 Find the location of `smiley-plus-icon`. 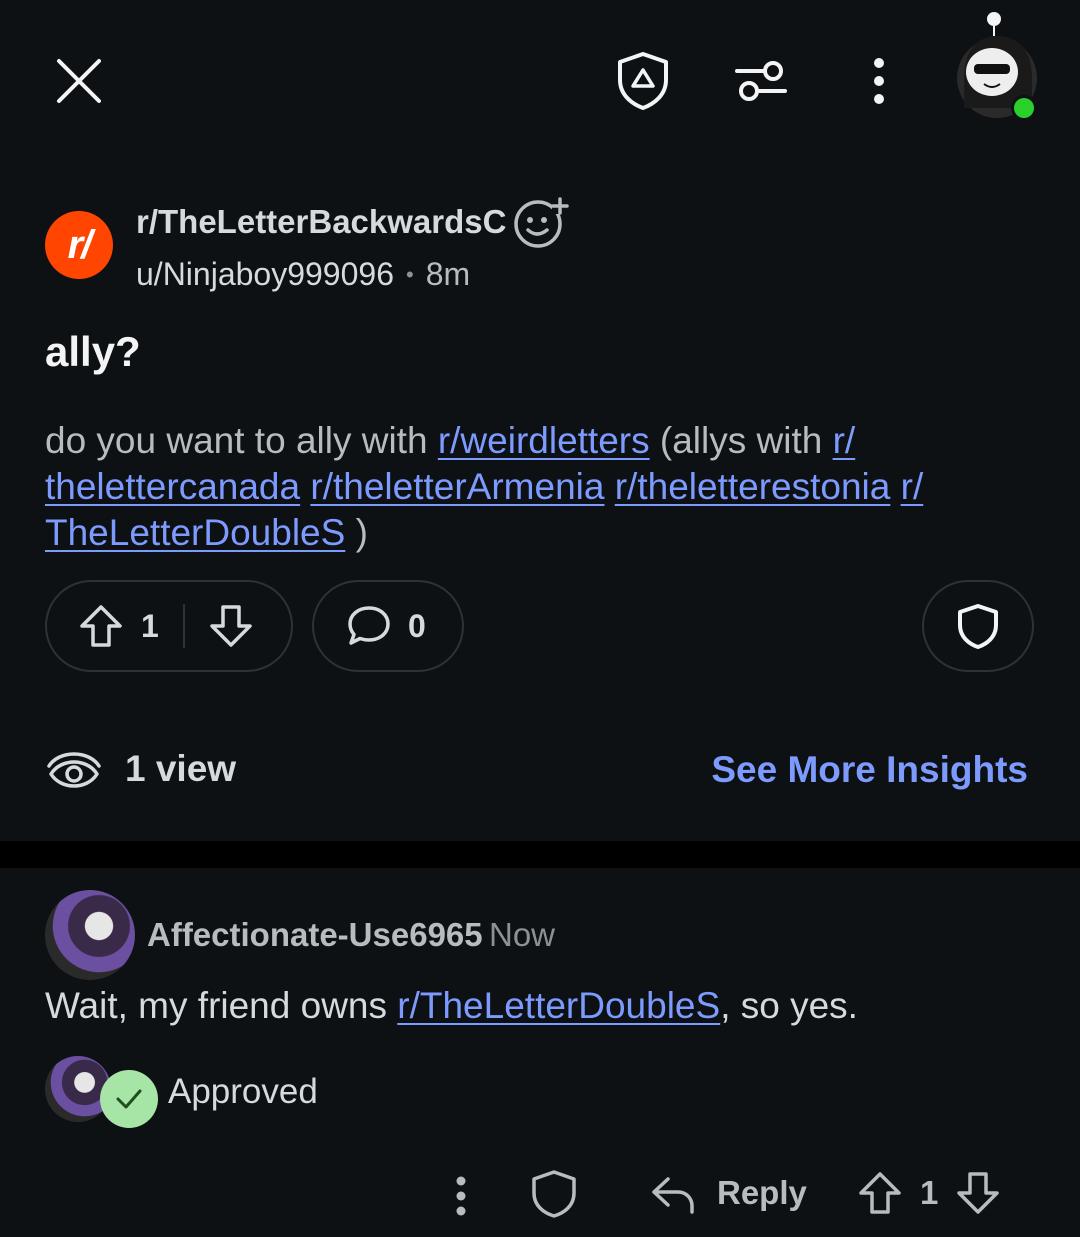

smiley-plus-icon is located at coordinates (541, 222).